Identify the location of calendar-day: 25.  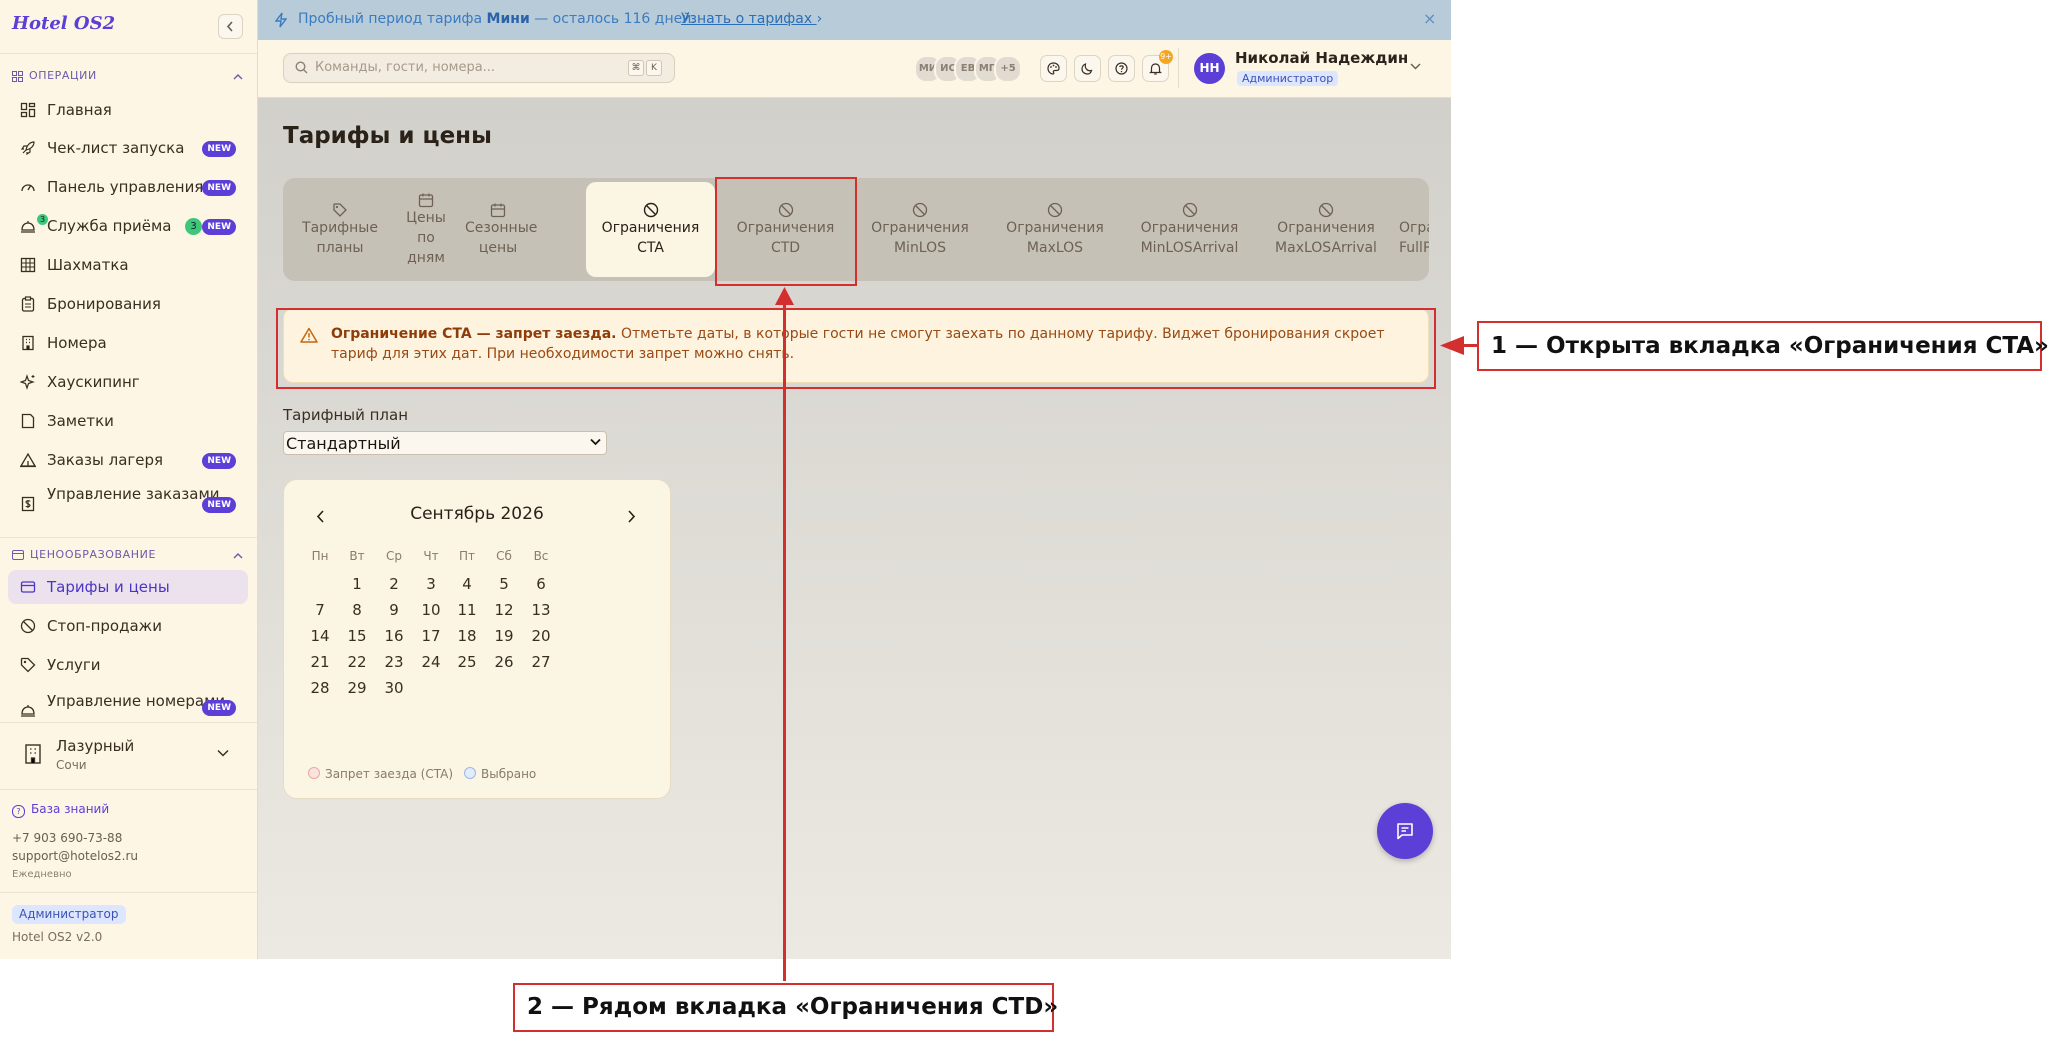
(467, 662).